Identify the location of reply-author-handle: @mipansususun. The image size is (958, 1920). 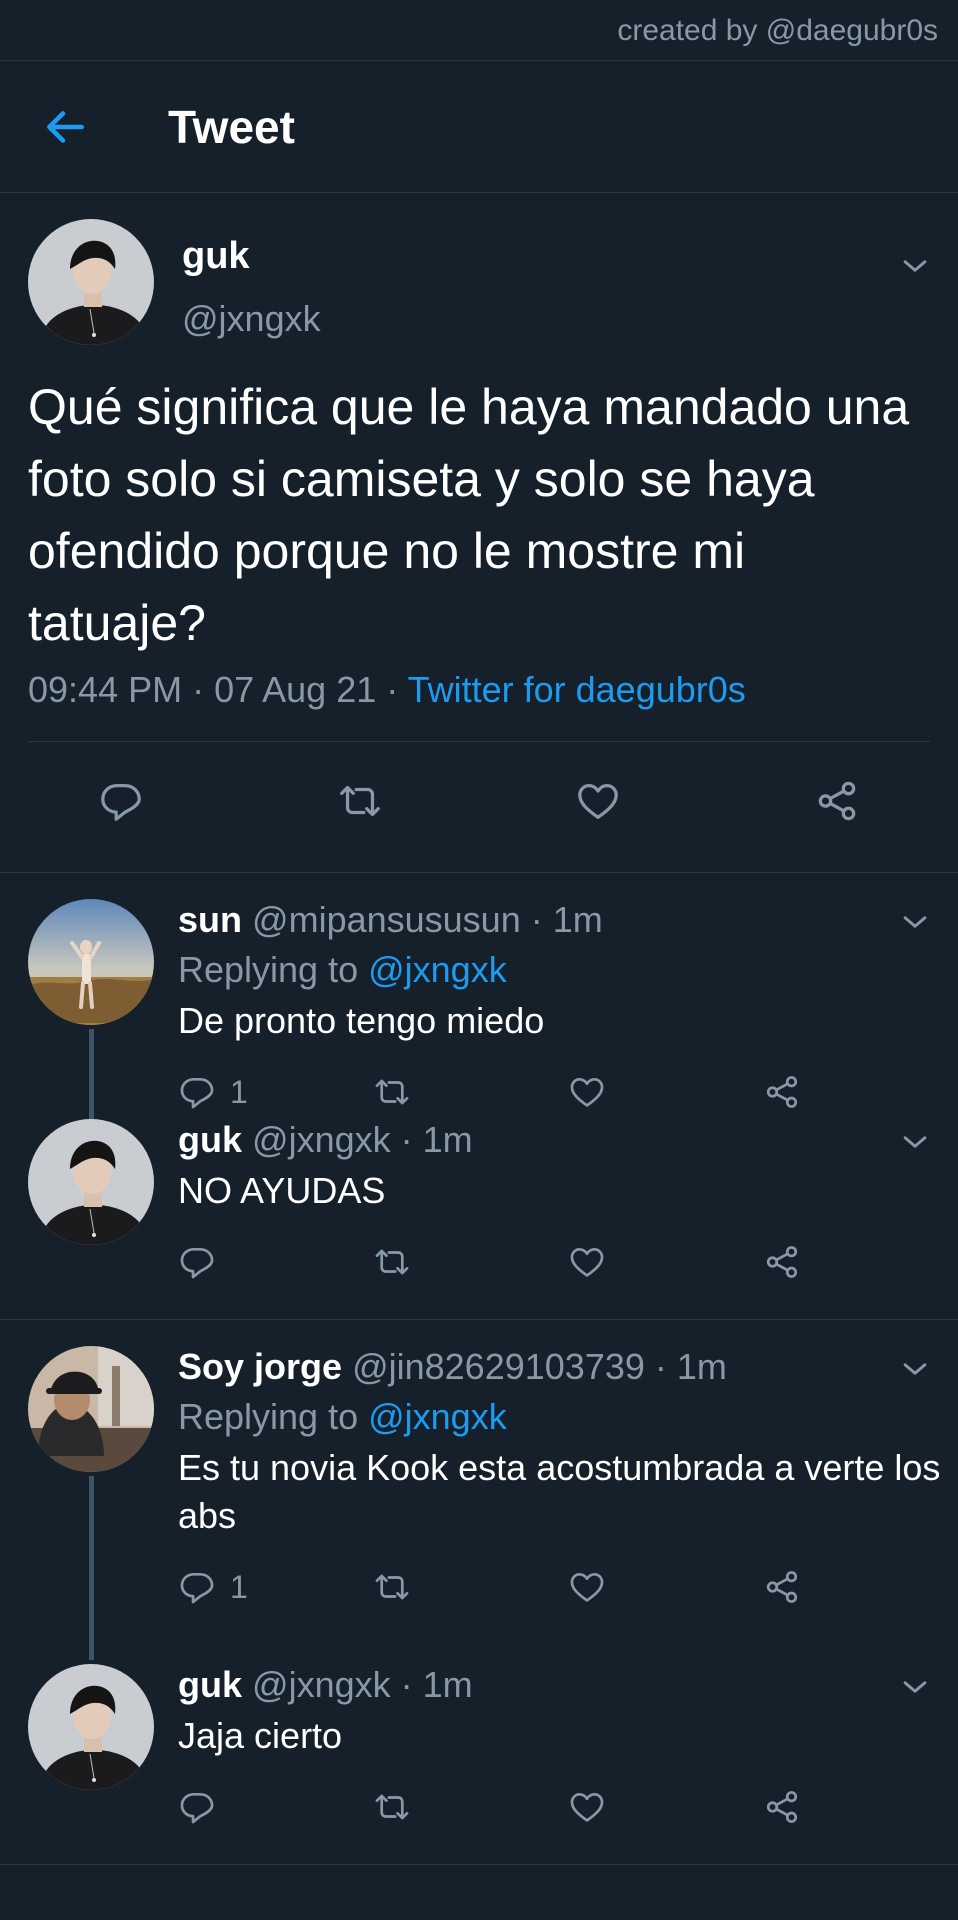
(386, 919).